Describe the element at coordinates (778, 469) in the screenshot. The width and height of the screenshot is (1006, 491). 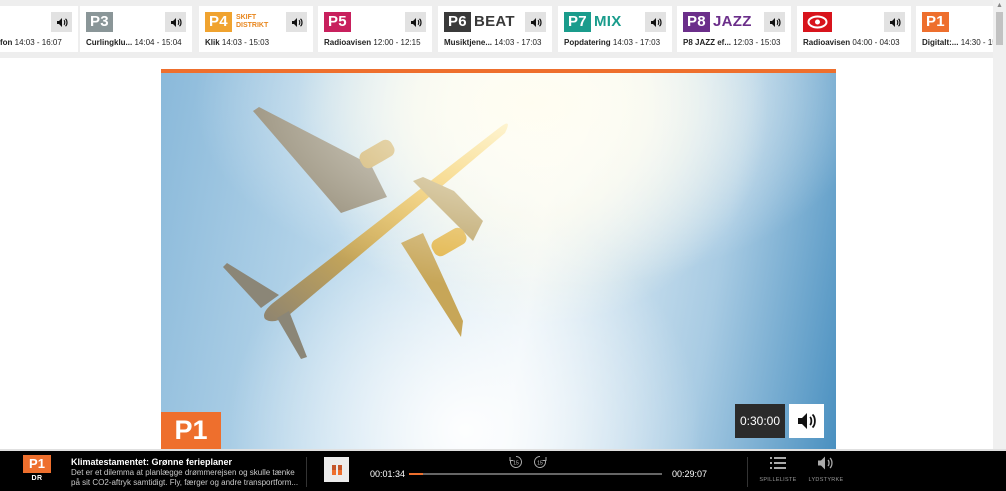
I see `playlist-button: SPILLELISTE` at that location.